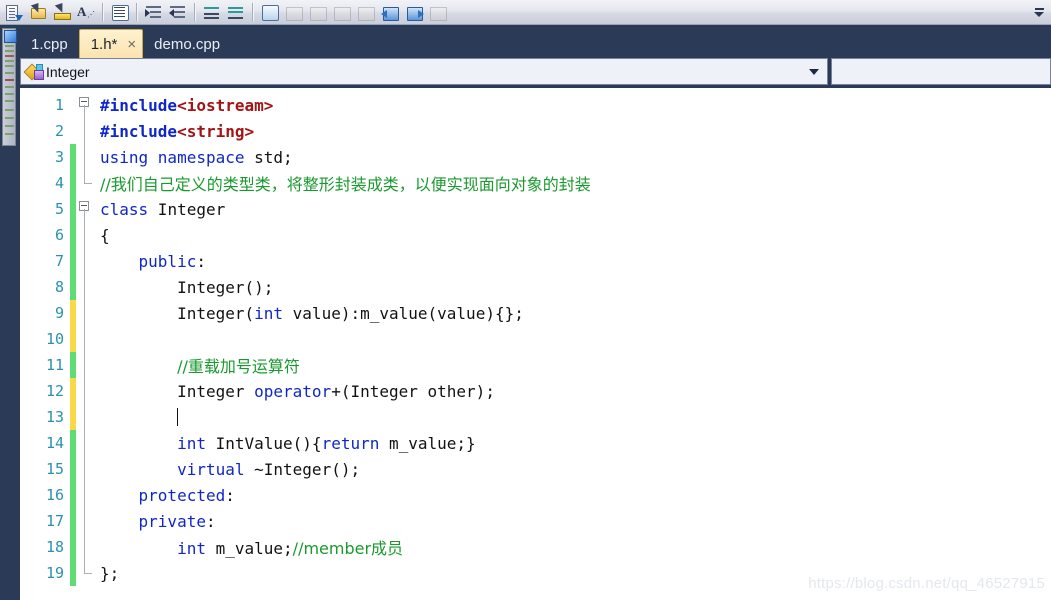 The height and width of the screenshot is (600, 1051). What do you see at coordinates (191, 443) in the screenshot?
I see `code-token: int` at bounding box center [191, 443].